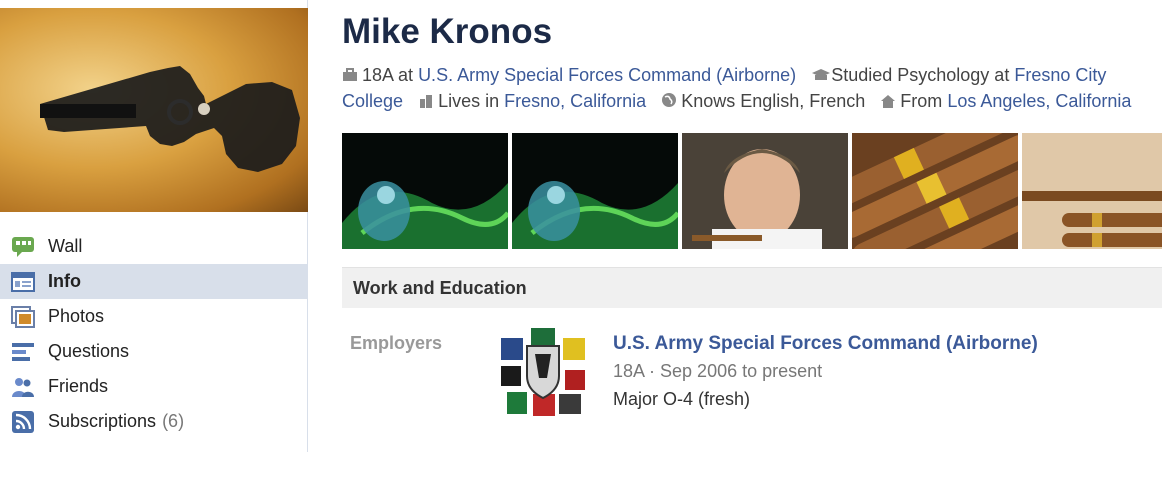 Image resolution: width=1162 pixels, height=480 pixels. I want to click on subscriptions-icon, so click(23, 422).